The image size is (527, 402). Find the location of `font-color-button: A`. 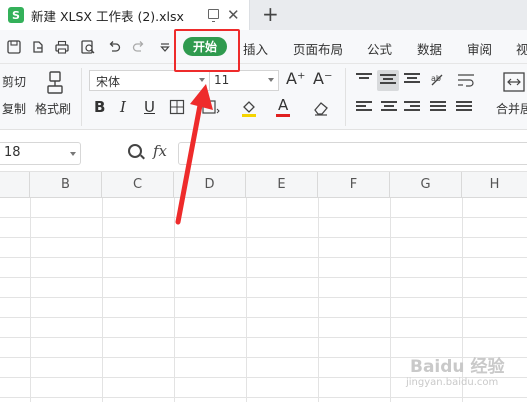

font-color-button: A is located at coordinates (283, 105).